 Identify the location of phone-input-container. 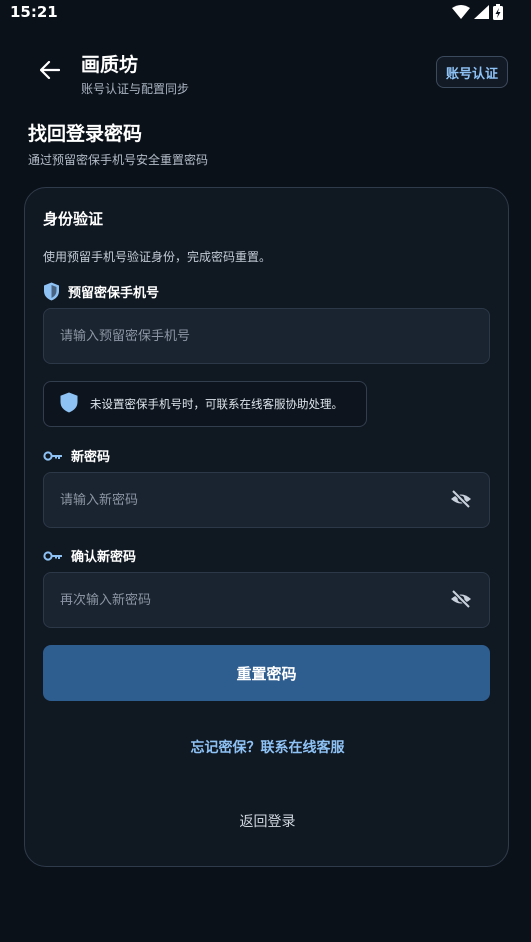
(266, 336).